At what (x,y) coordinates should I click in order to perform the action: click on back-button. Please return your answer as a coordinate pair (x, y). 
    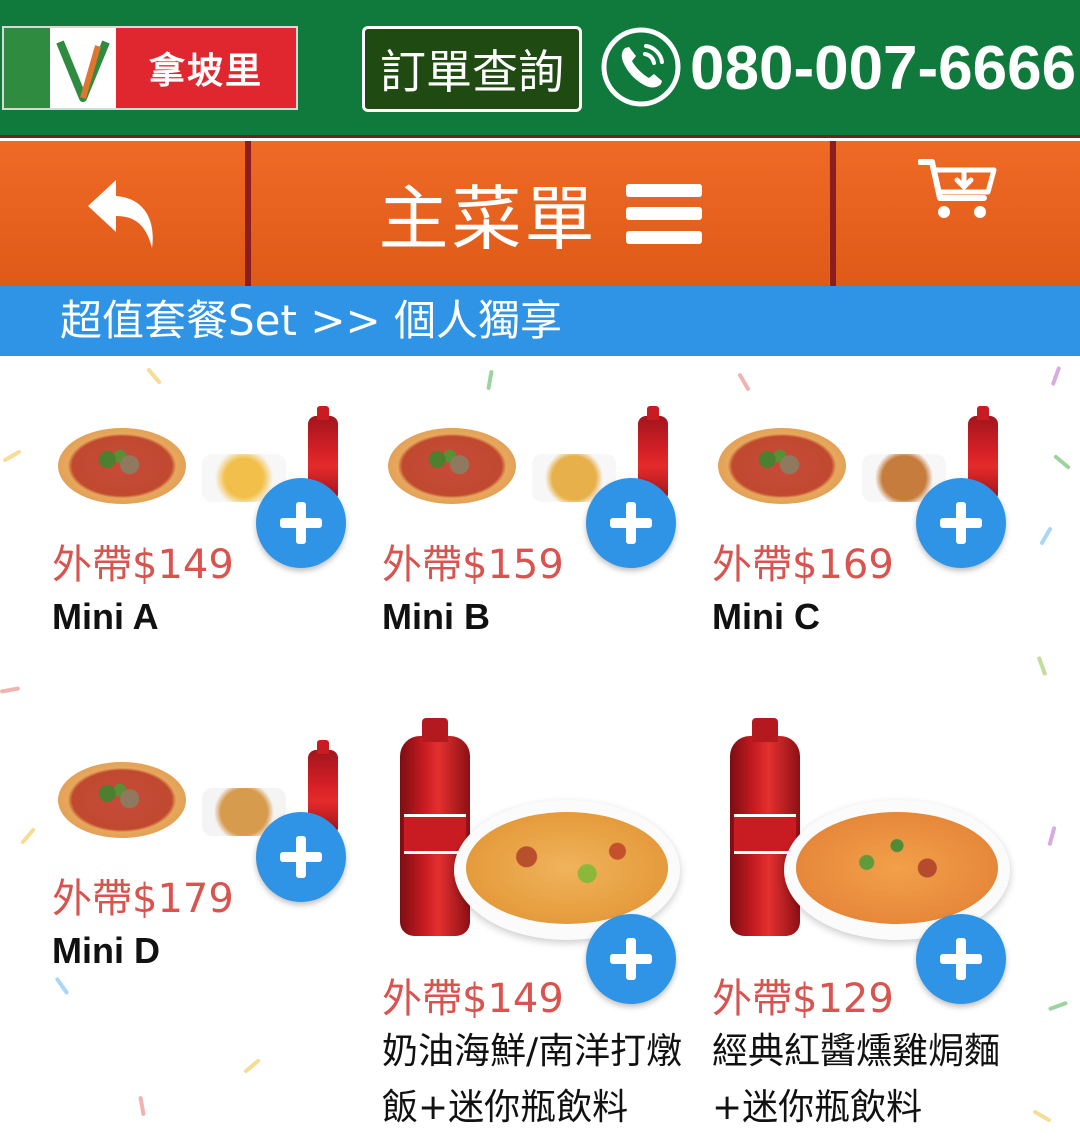
    Looking at the image, I should click on (122, 213).